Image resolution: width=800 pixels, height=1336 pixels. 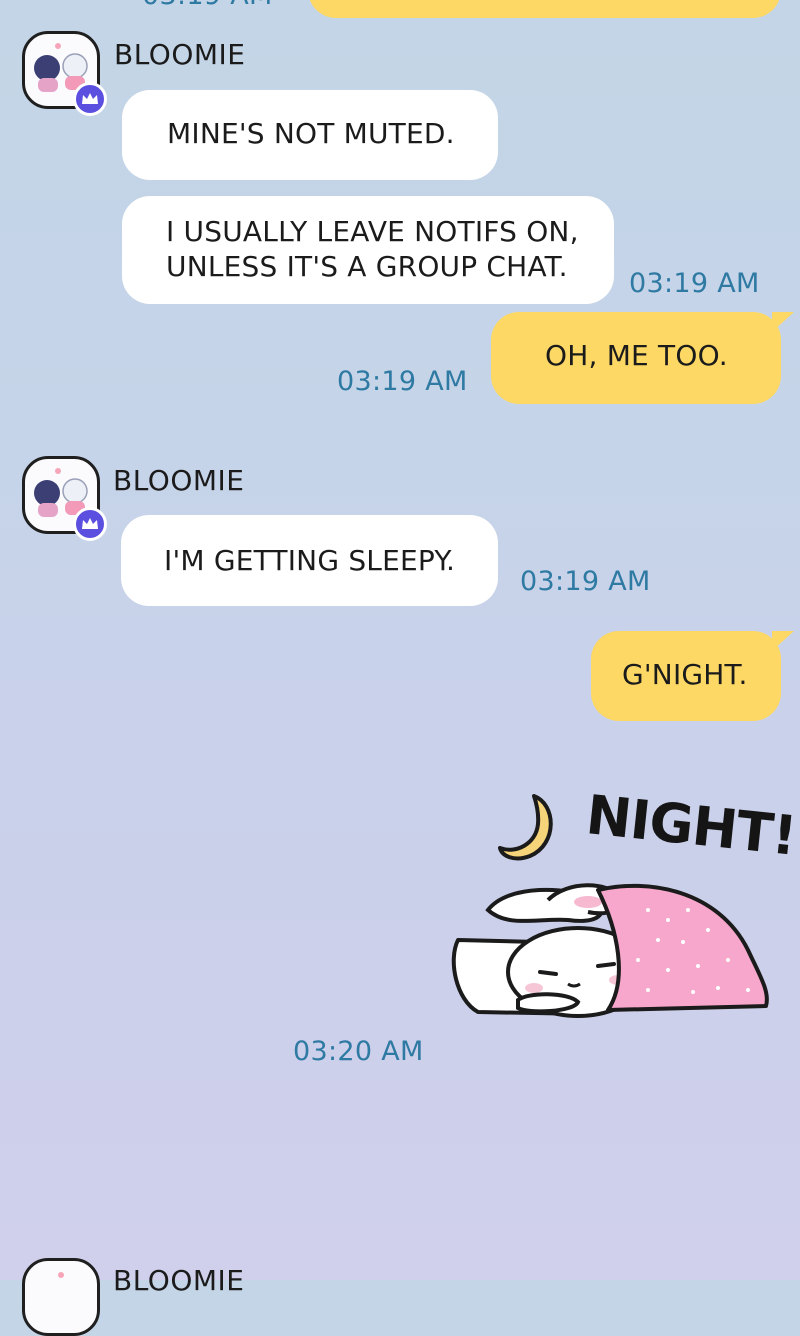 I want to click on sleeping-bunny-sticker: NIGHT!, so click(x=619, y=905).